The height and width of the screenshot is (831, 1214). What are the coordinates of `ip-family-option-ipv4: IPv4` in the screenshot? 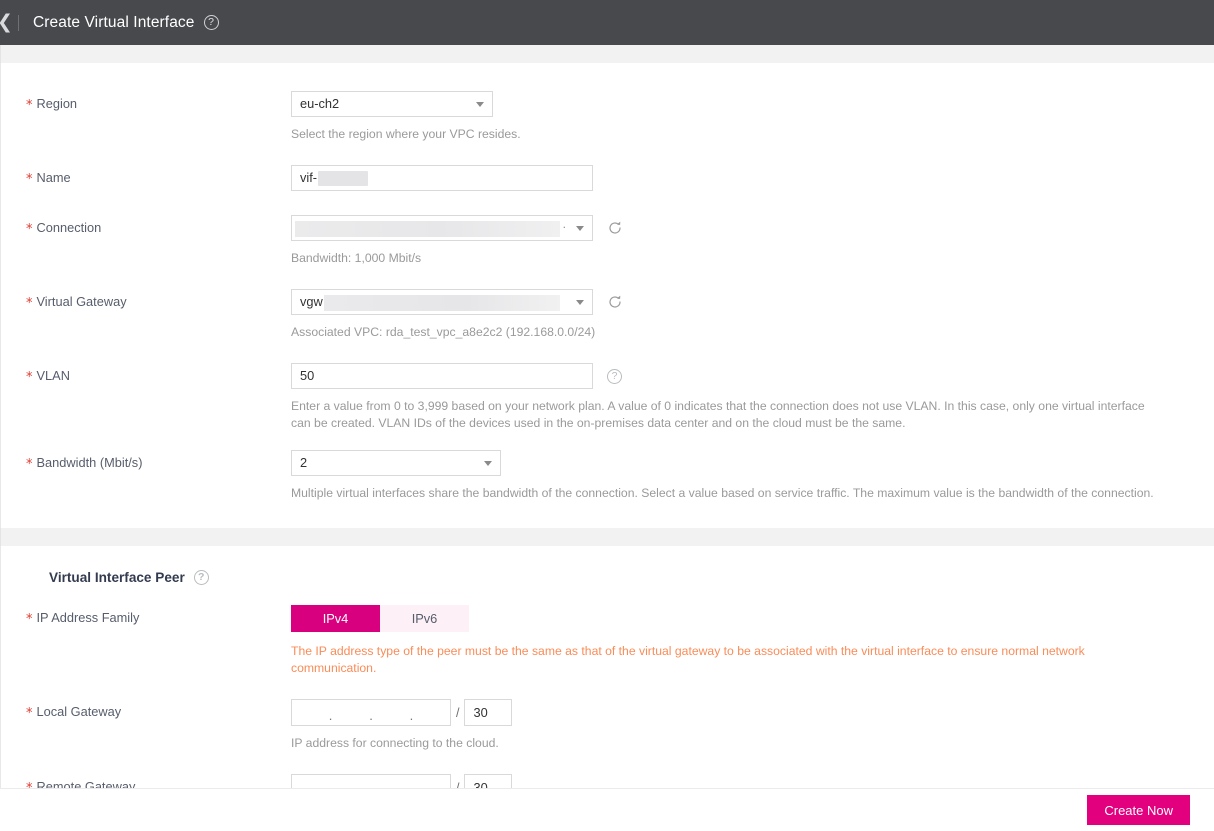 It's located at (335, 618).